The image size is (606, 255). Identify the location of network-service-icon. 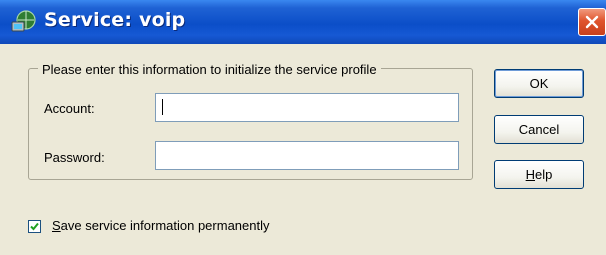
(24, 22).